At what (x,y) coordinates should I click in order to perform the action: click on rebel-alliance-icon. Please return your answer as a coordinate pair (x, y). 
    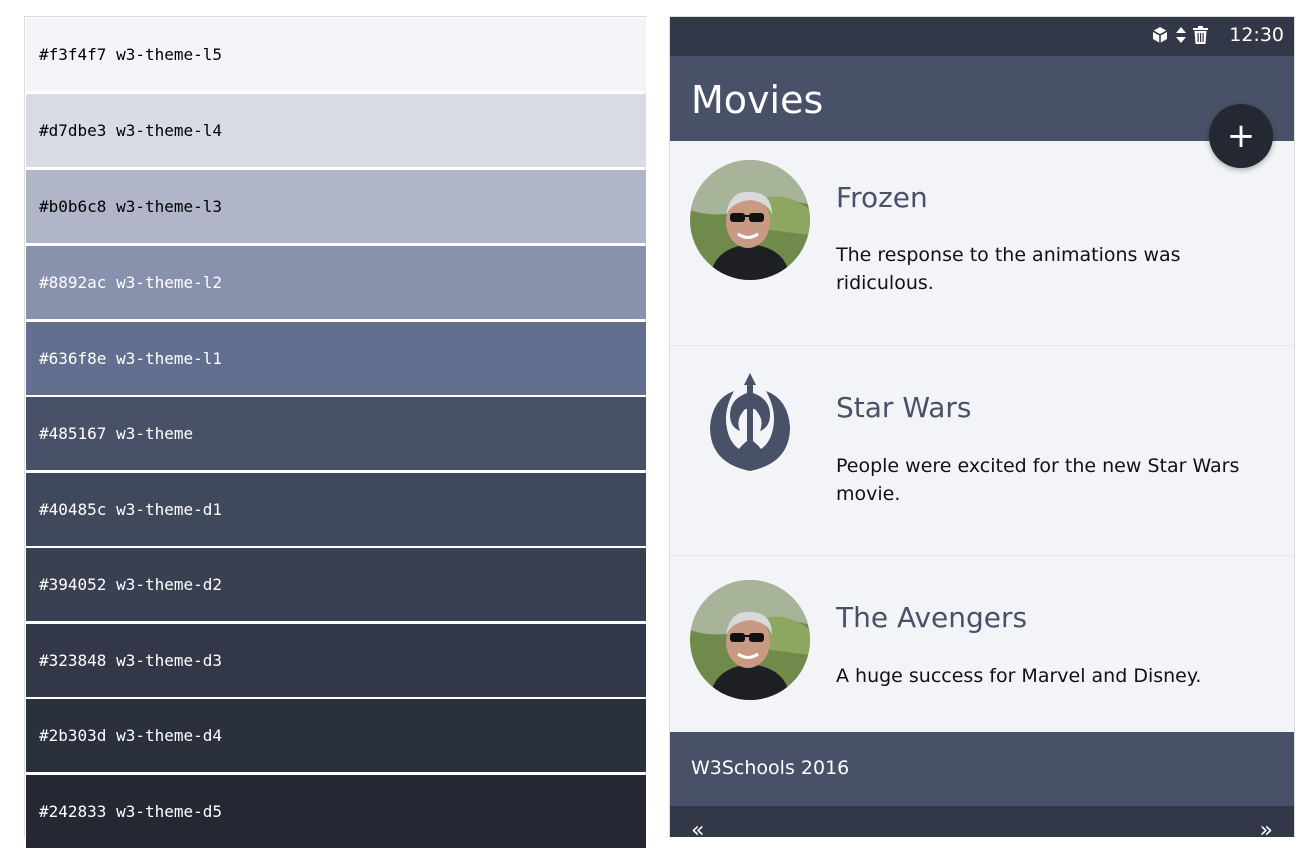
    Looking at the image, I should click on (750, 431).